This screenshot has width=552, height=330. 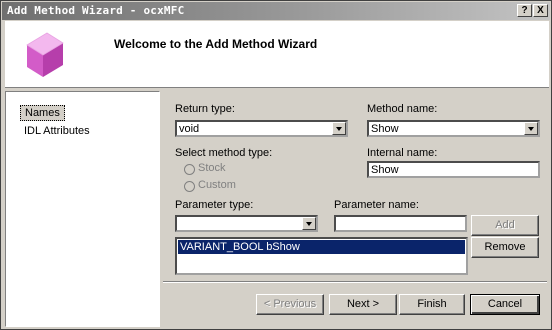 I want to click on internal-name-label: Internal name:, so click(x=402, y=153).